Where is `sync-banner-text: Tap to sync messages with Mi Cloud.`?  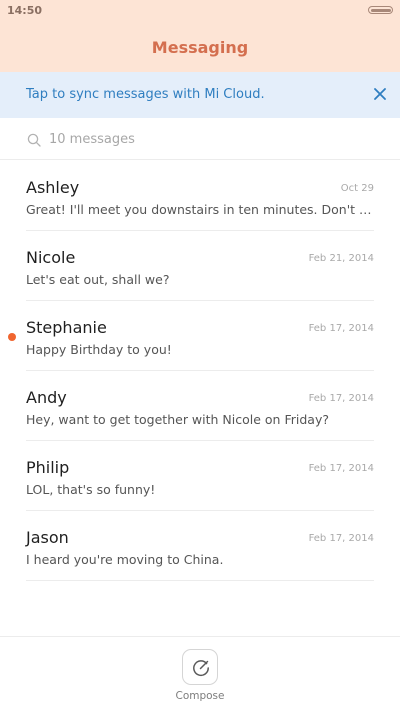
sync-banner-text: Tap to sync messages with Mi Cloud. is located at coordinates (145, 94).